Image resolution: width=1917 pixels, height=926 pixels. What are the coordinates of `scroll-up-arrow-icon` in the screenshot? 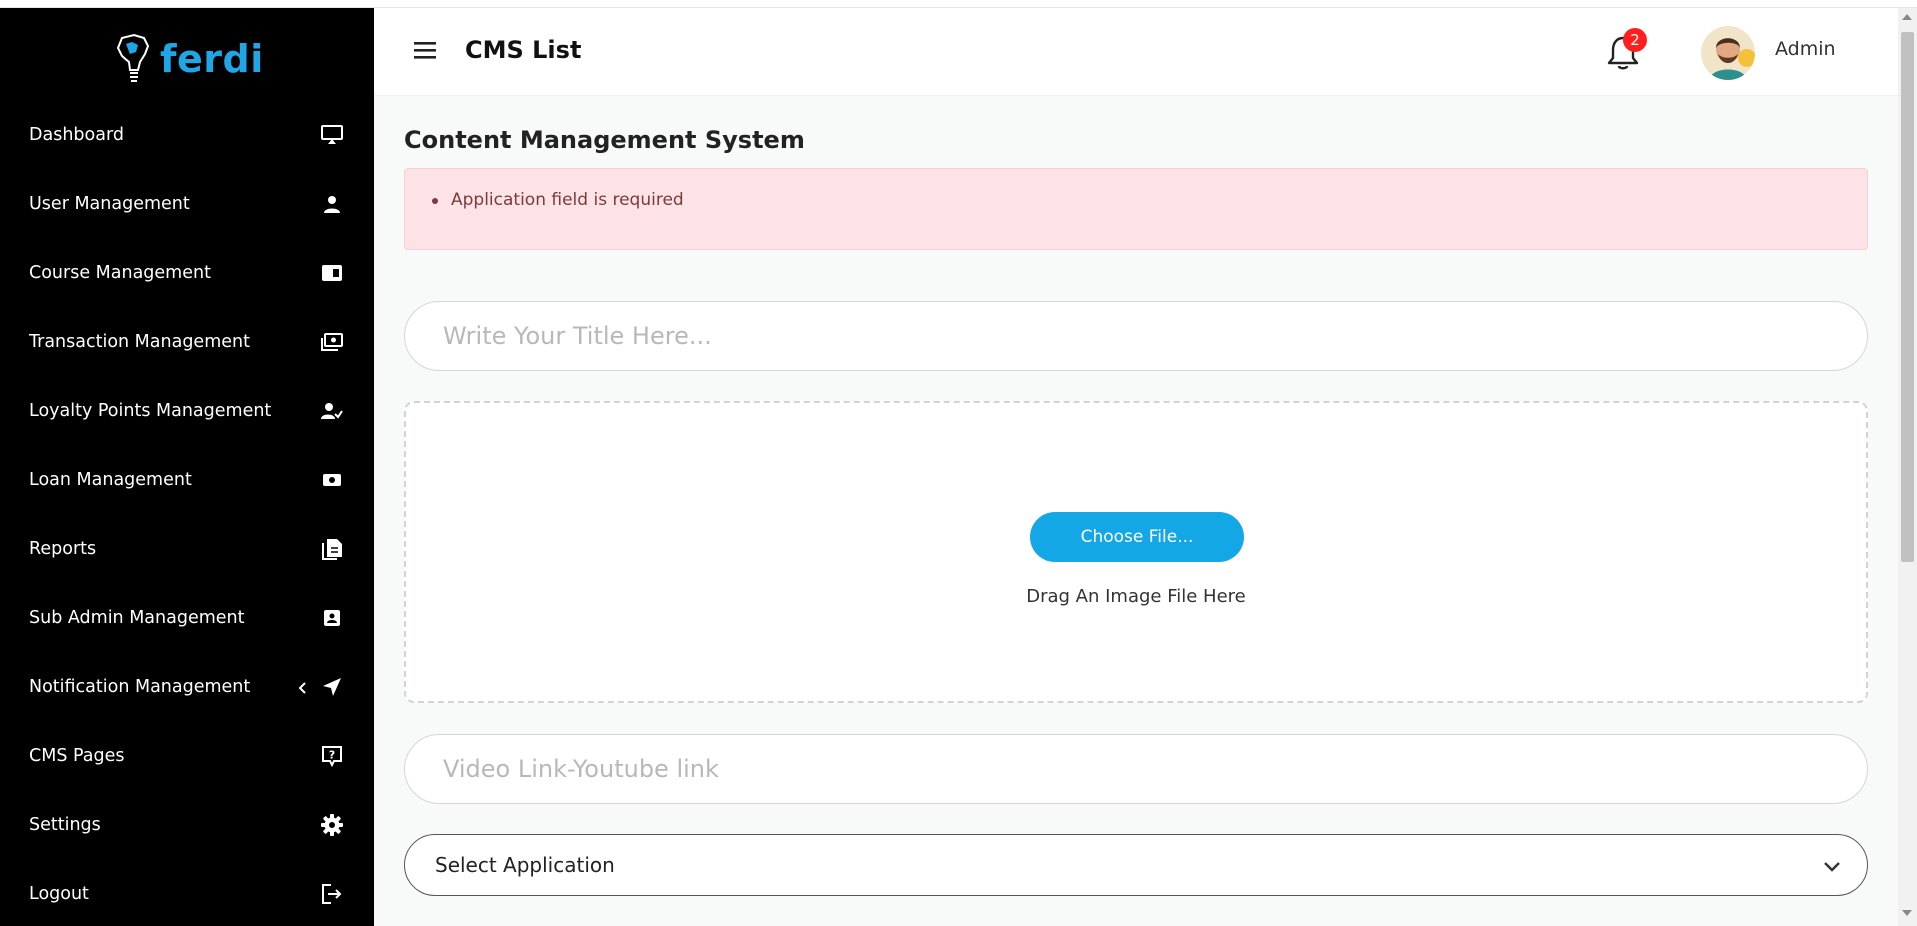 It's located at (1907, 17).